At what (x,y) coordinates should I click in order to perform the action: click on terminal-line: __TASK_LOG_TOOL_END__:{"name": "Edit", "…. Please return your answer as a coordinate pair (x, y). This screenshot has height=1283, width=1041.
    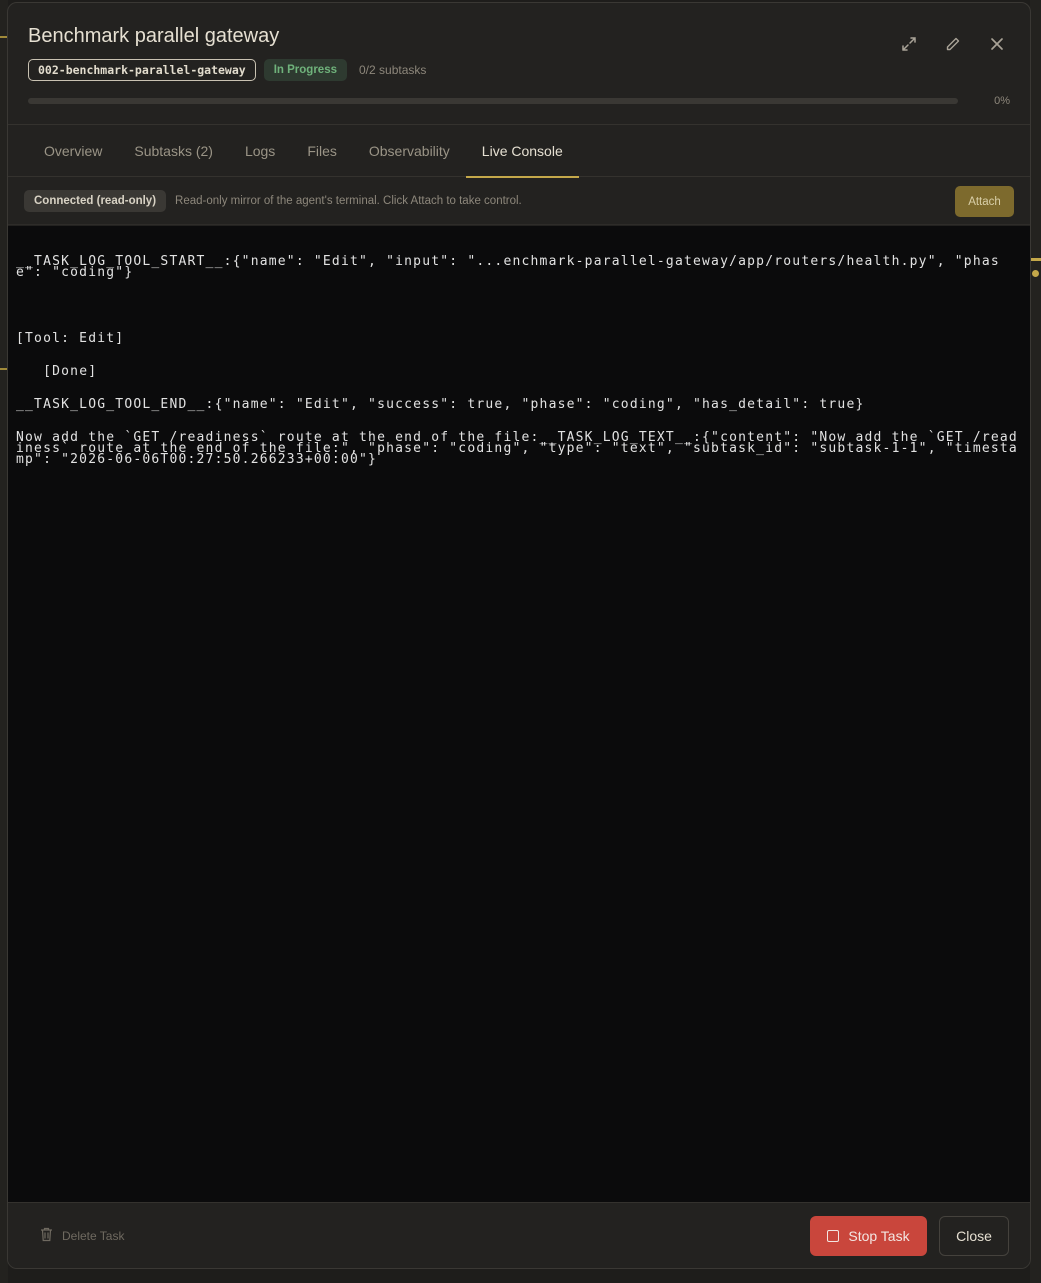
    Looking at the image, I should click on (440, 404).